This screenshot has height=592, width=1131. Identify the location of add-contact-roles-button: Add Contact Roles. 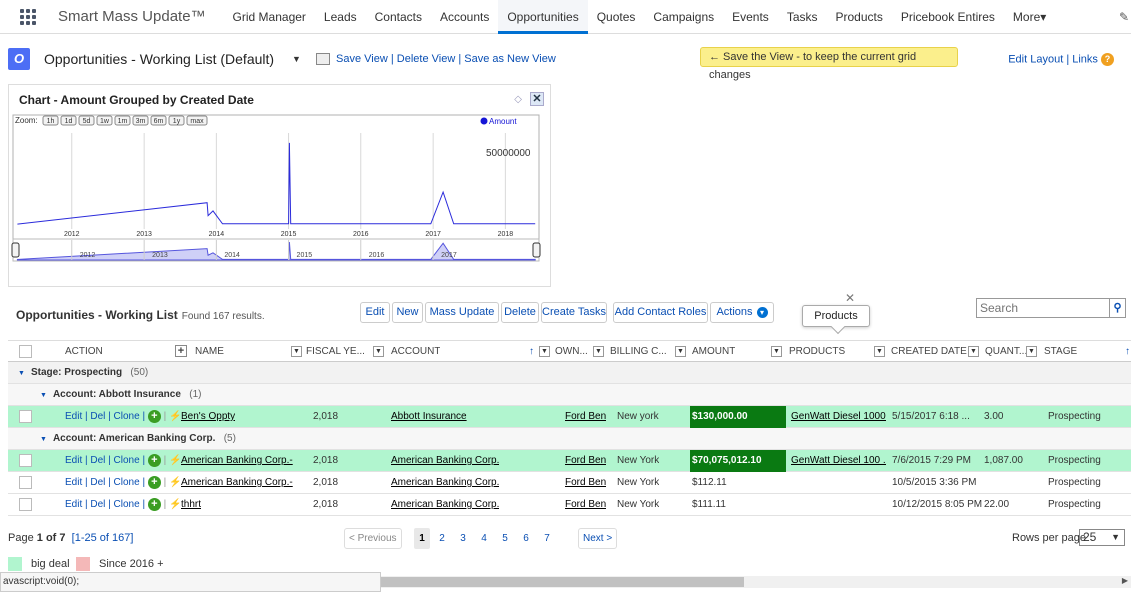
(660, 312).